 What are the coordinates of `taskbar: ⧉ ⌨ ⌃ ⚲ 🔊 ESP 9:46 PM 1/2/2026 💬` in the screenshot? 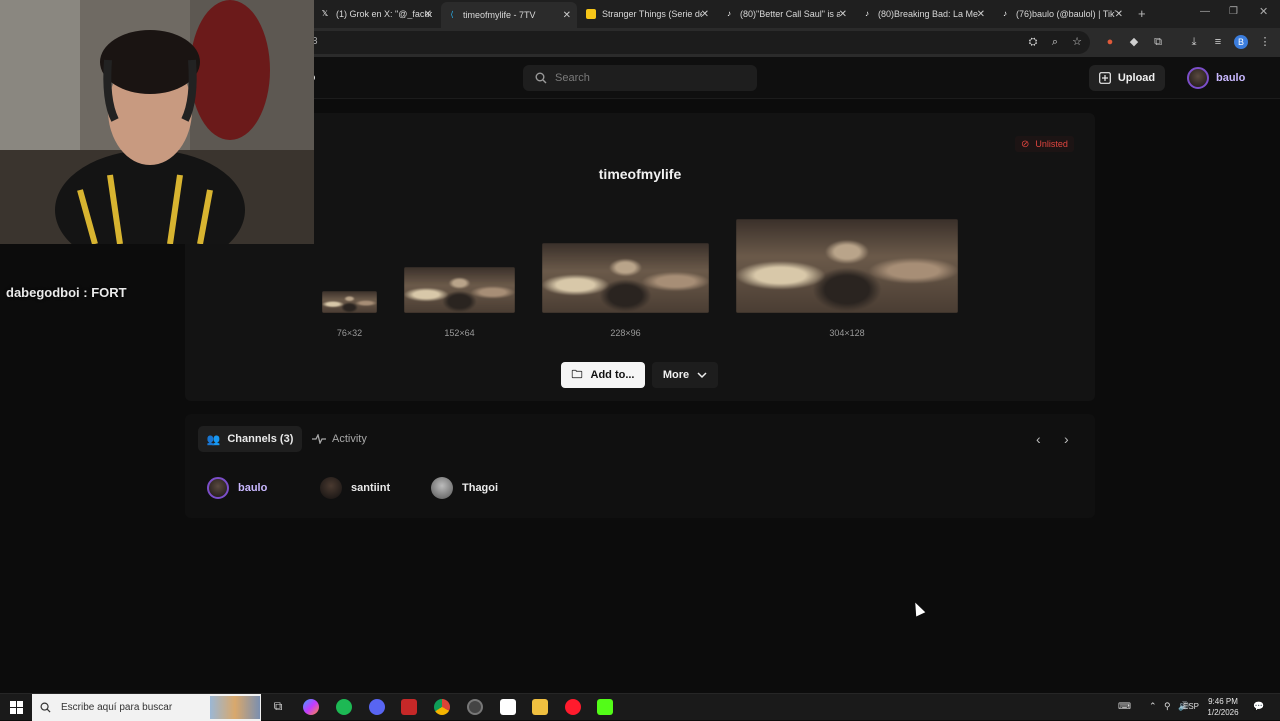 It's located at (640, 707).